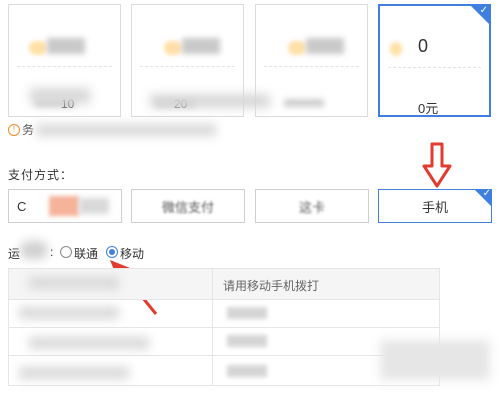 The image size is (500, 398). I want to click on notice-text-blurred, so click(126, 130).